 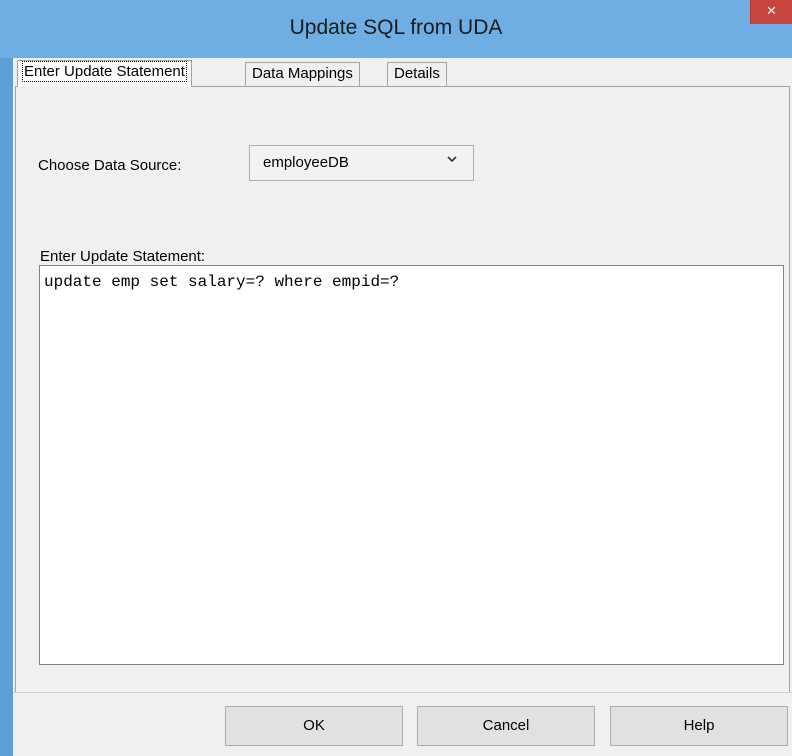 I want to click on tab-label: Enter Update Statement, so click(x=104, y=71).